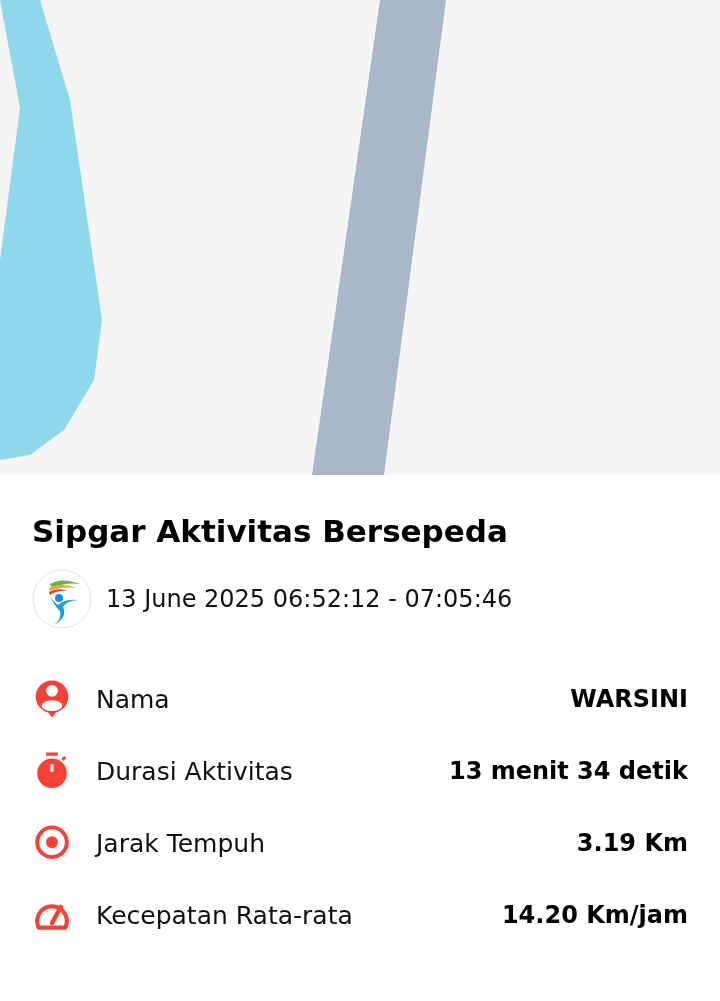 The image size is (720, 1001). I want to click on stat-value: WARSINI, so click(629, 699).